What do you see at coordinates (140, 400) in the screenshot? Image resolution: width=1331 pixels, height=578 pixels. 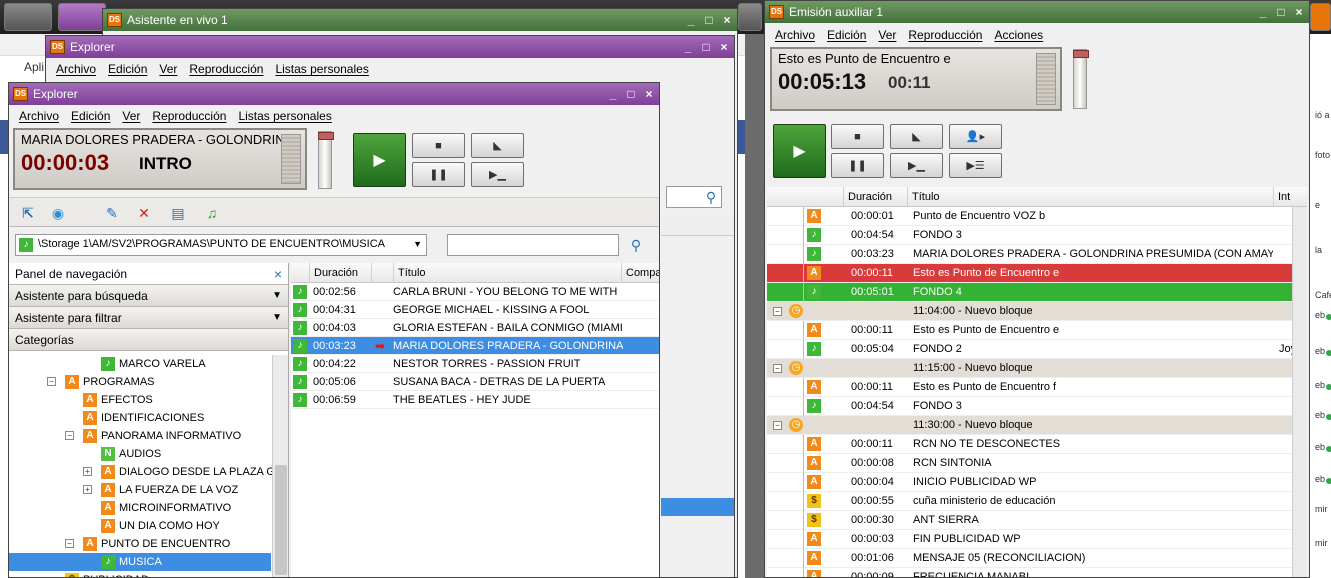 I see `tree-item: A EFECTOS` at bounding box center [140, 400].